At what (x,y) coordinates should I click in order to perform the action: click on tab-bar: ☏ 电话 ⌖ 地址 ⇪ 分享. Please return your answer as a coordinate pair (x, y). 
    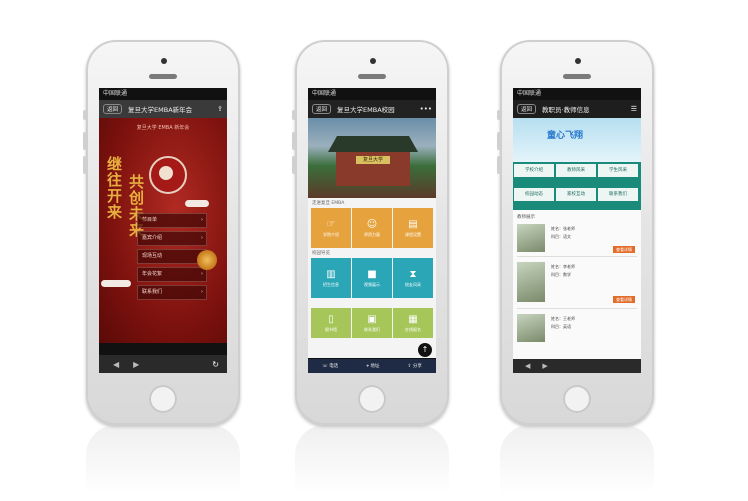
    Looking at the image, I should click on (372, 366).